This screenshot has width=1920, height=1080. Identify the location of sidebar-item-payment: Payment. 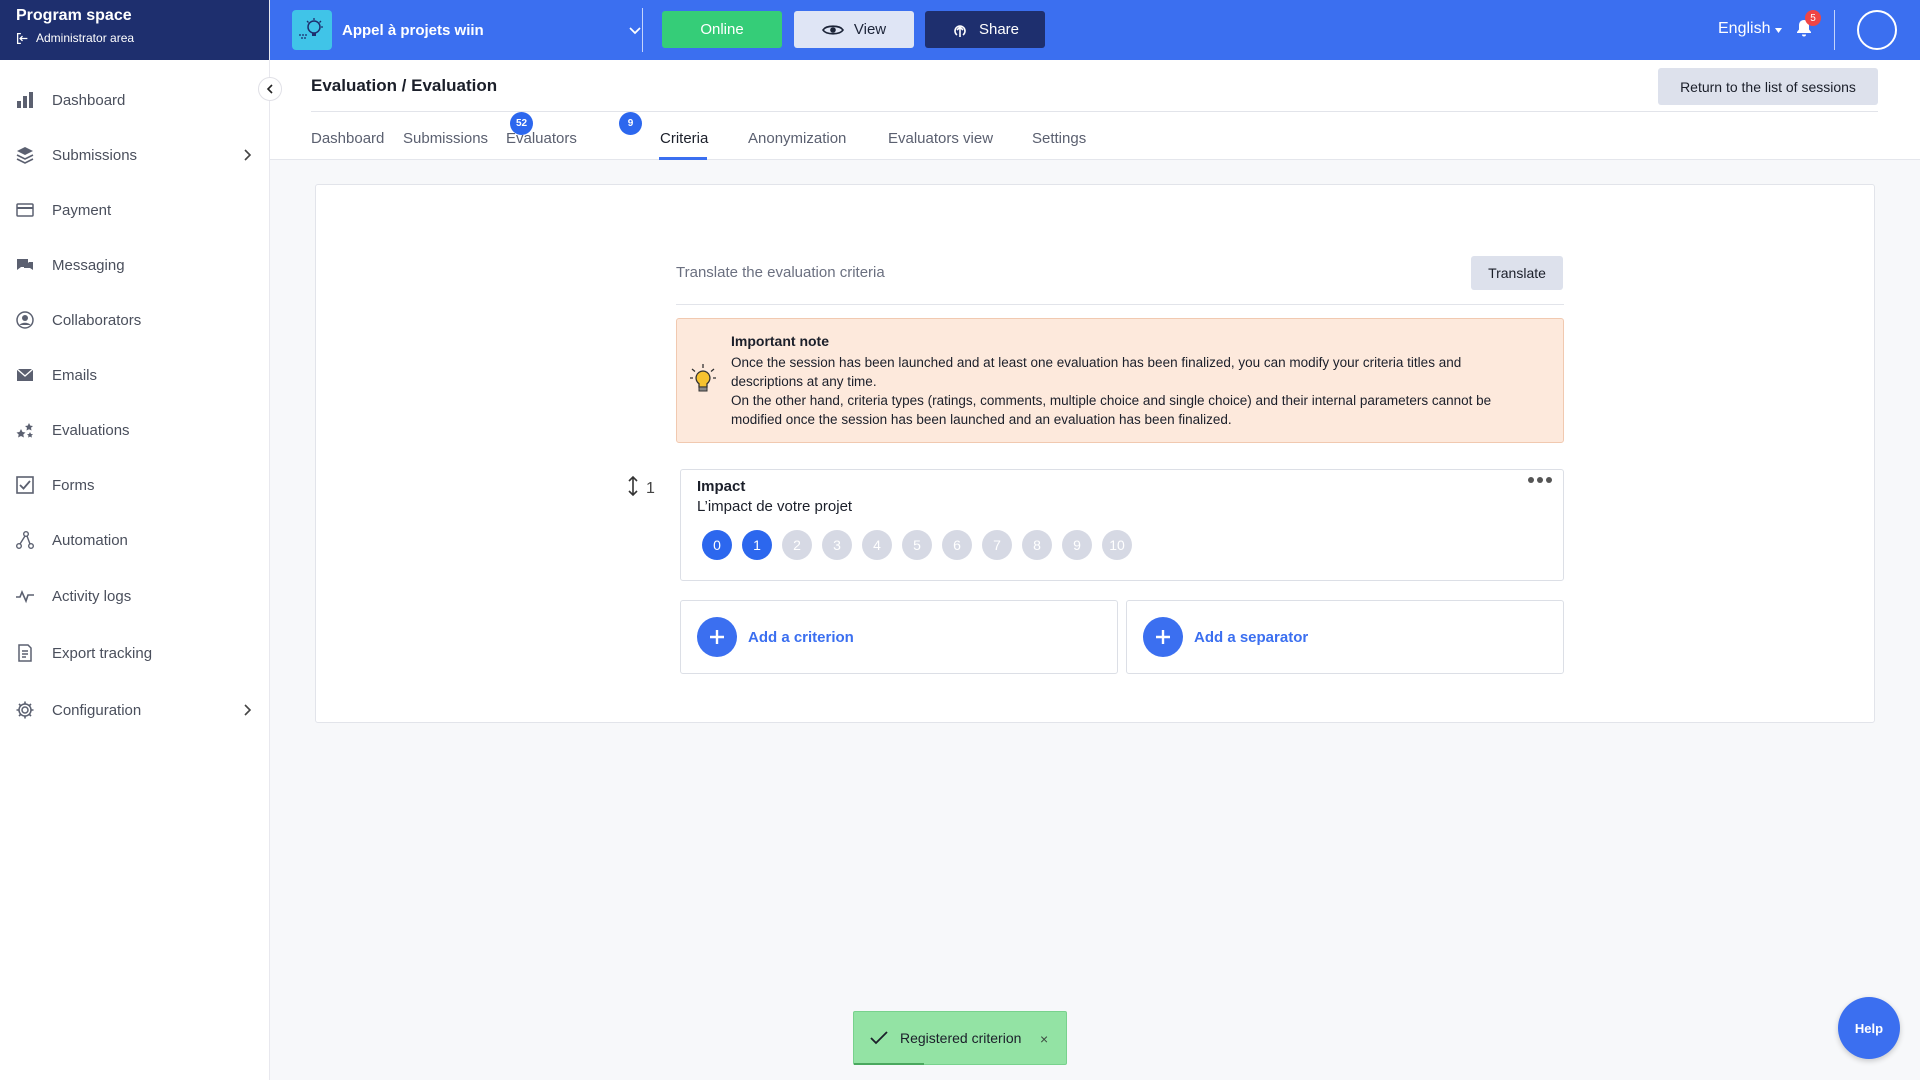
(135, 210).